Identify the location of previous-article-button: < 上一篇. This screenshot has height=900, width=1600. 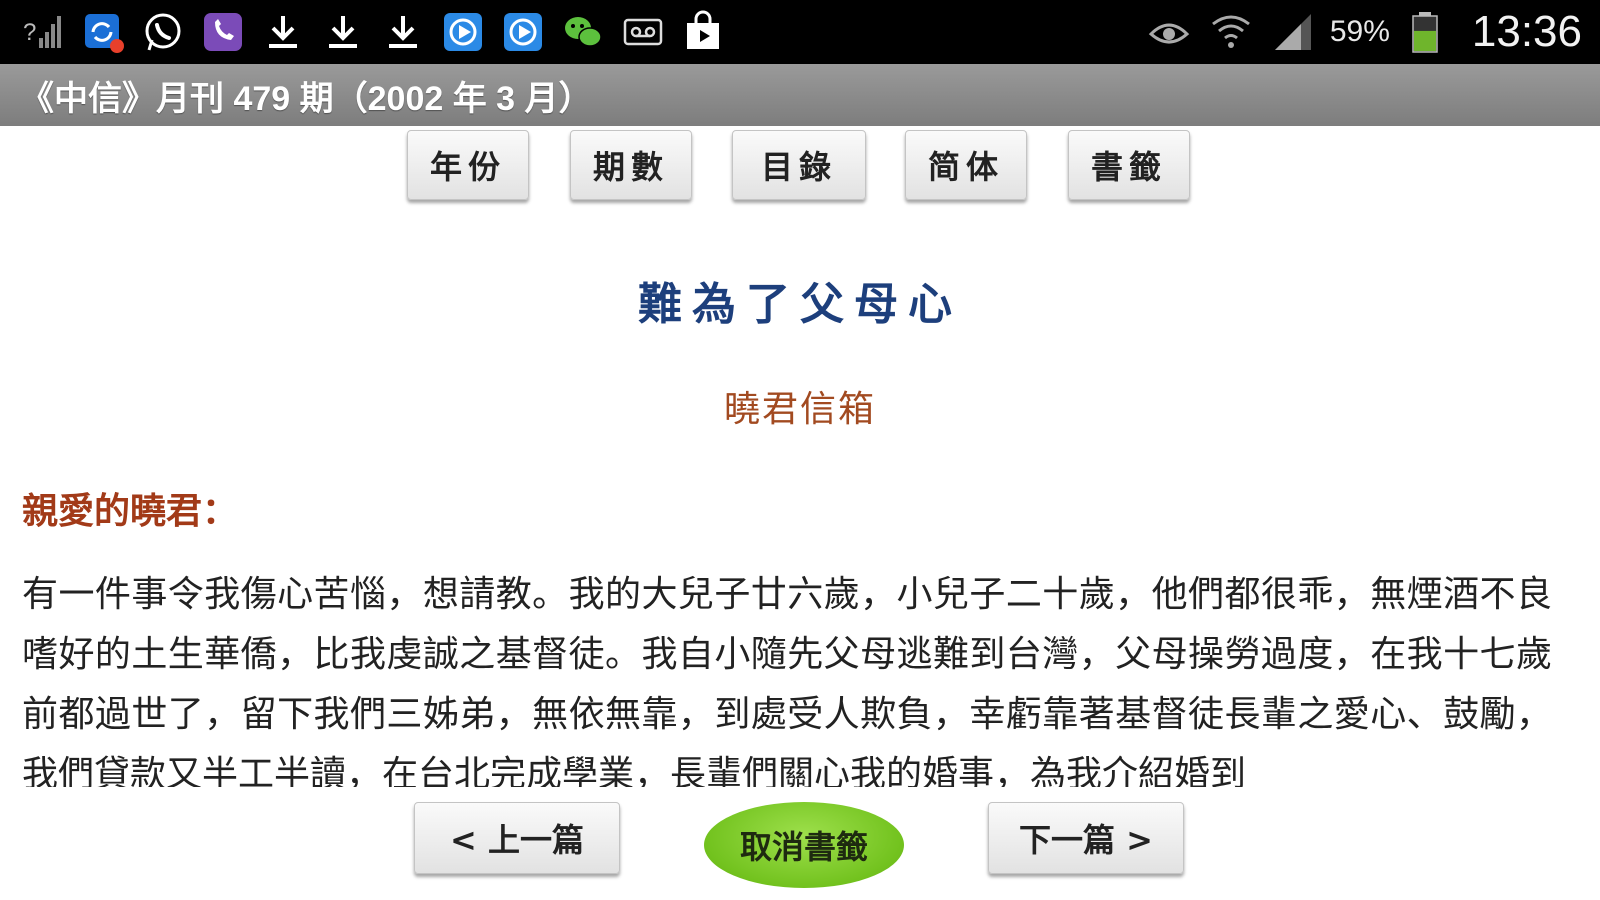
(517, 838).